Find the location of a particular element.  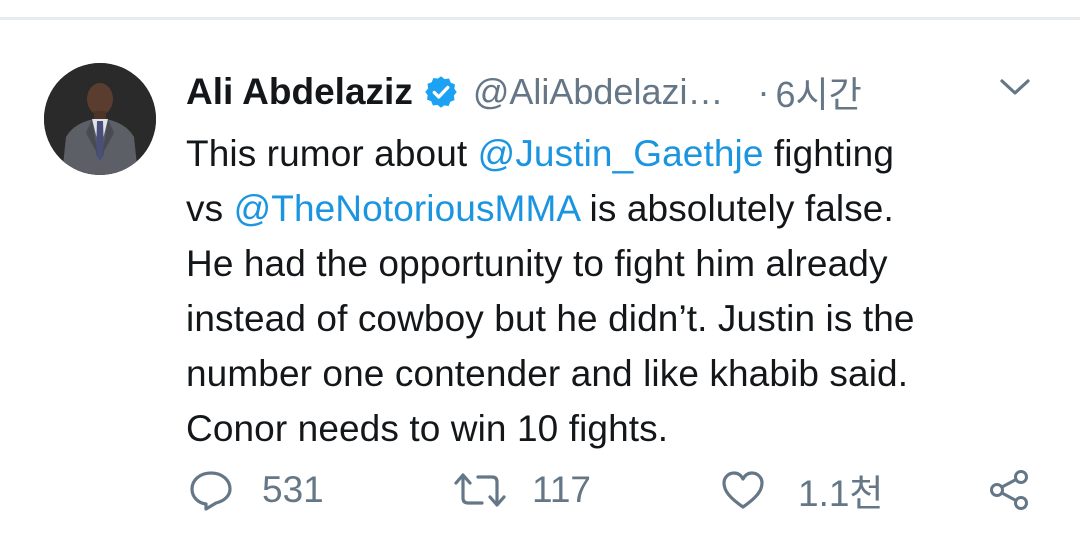

retweet-button: 117 is located at coordinates (521, 490).